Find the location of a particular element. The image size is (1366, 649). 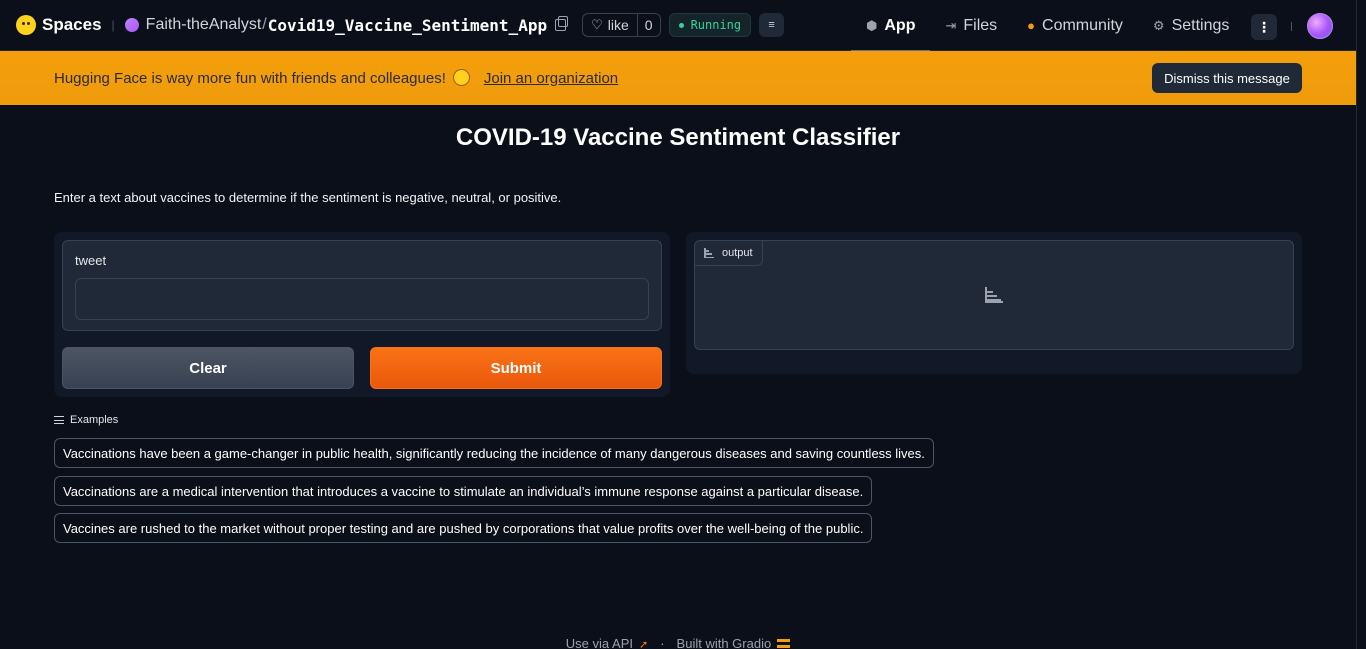

tab-app-label: App is located at coordinates (900, 25).